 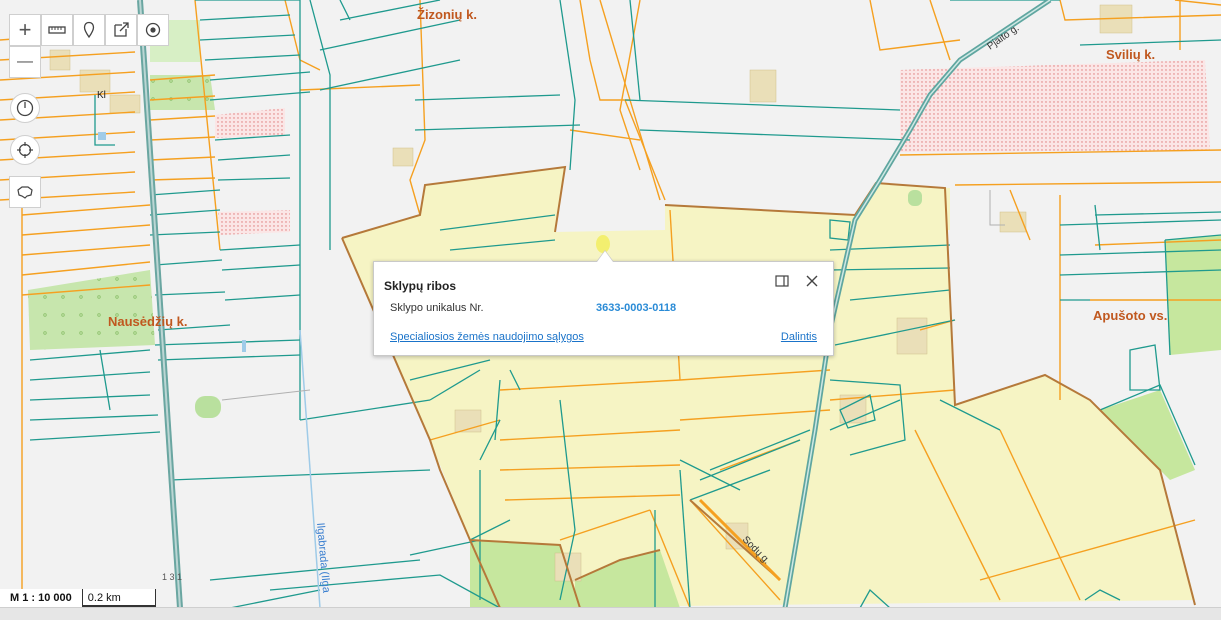 I want to click on tool-row-top: +, so click(x=89, y=30).